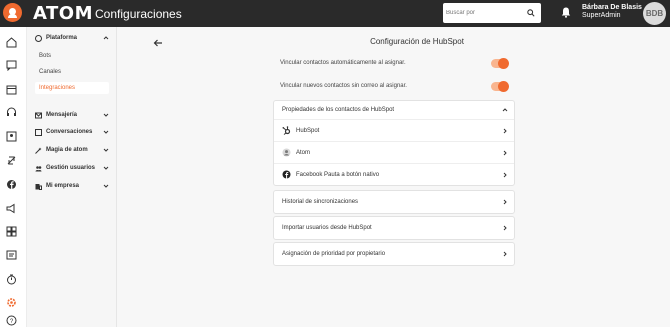 This screenshot has width=670, height=327. What do you see at coordinates (38, 38) in the screenshot?
I see `platform-icon` at bounding box center [38, 38].